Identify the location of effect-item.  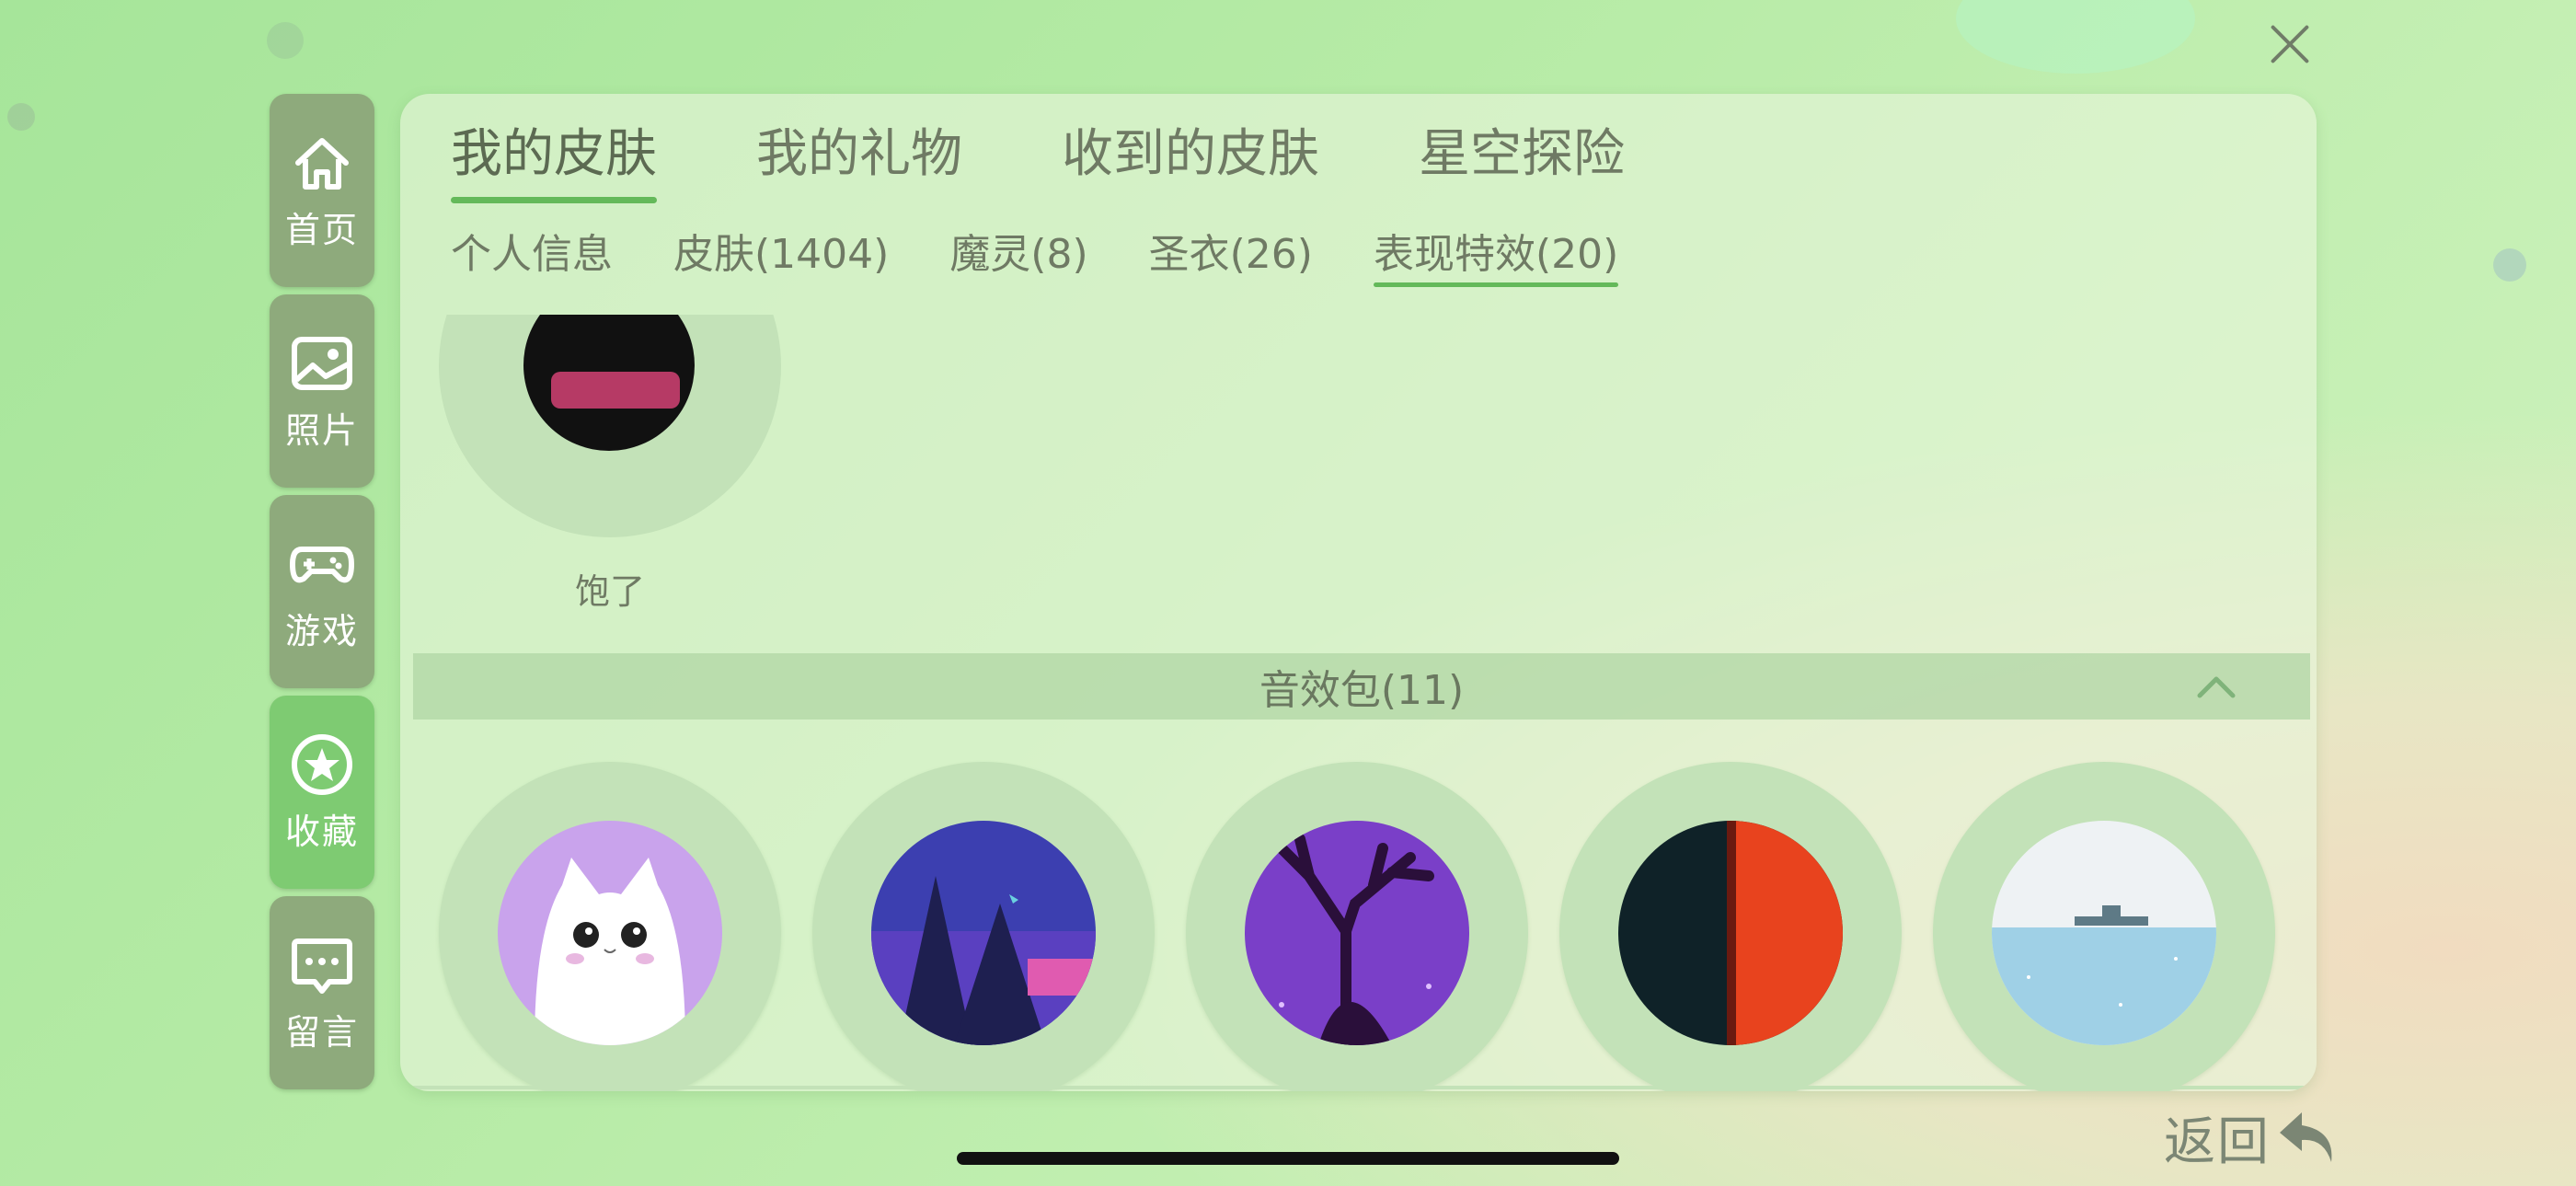
(610, 426).